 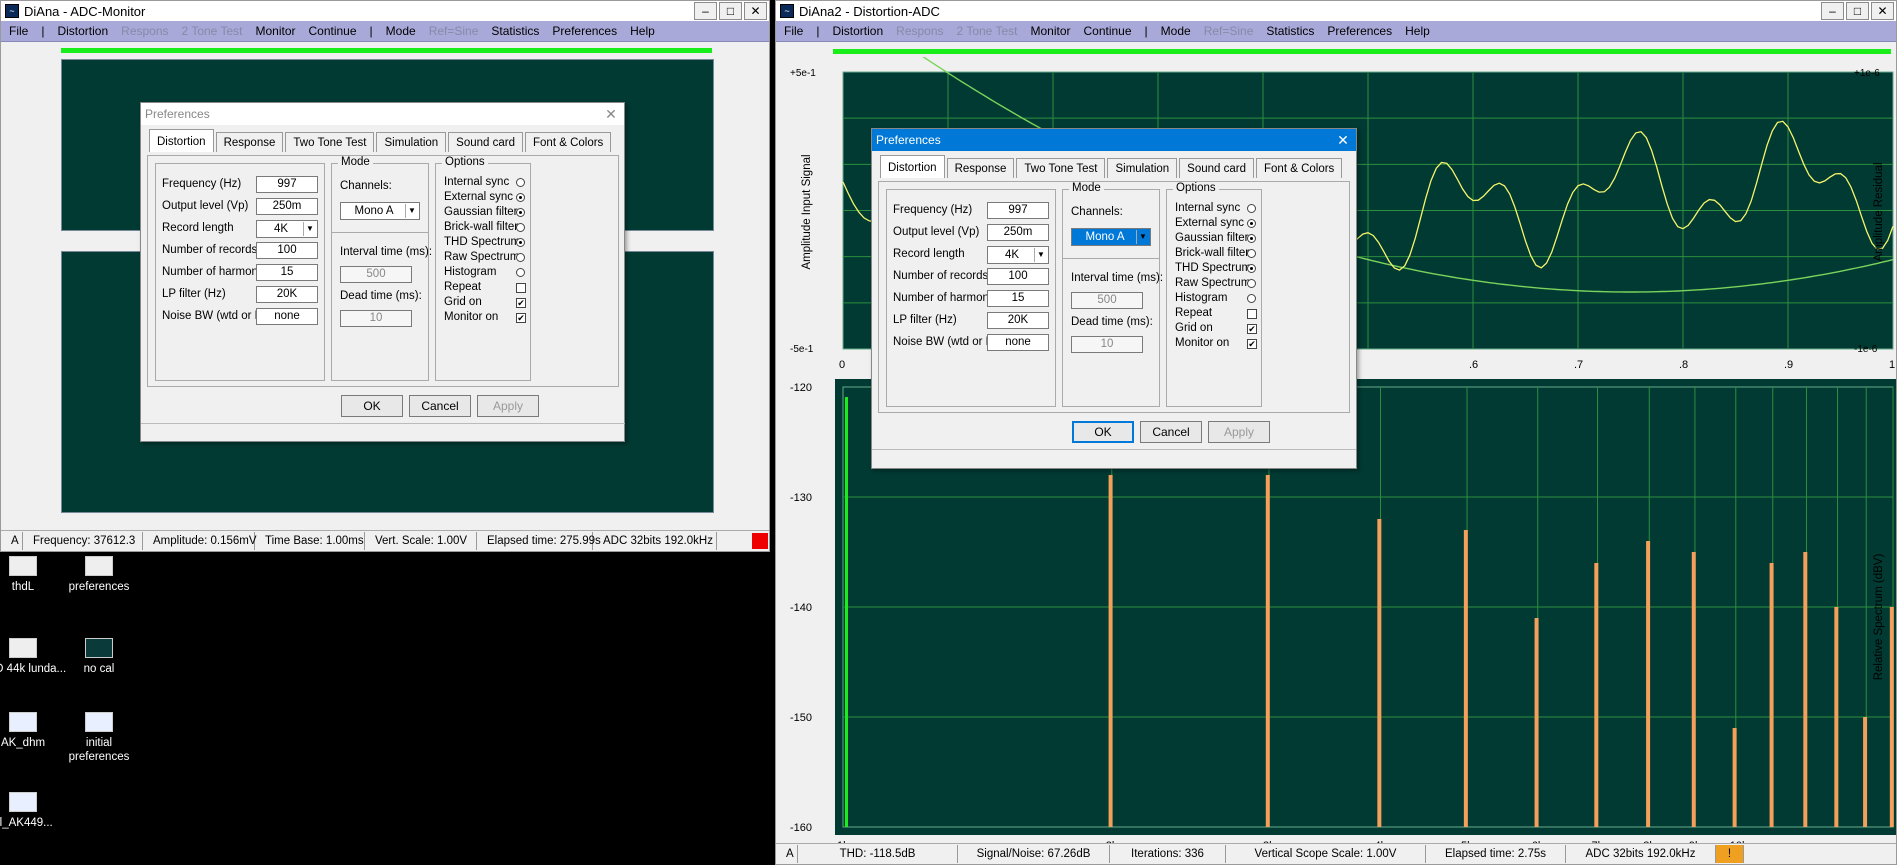 I want to click on left-titlebar: ~ DiAna - ADC-Monitor – □ ✕, so click(x=385, y=11).